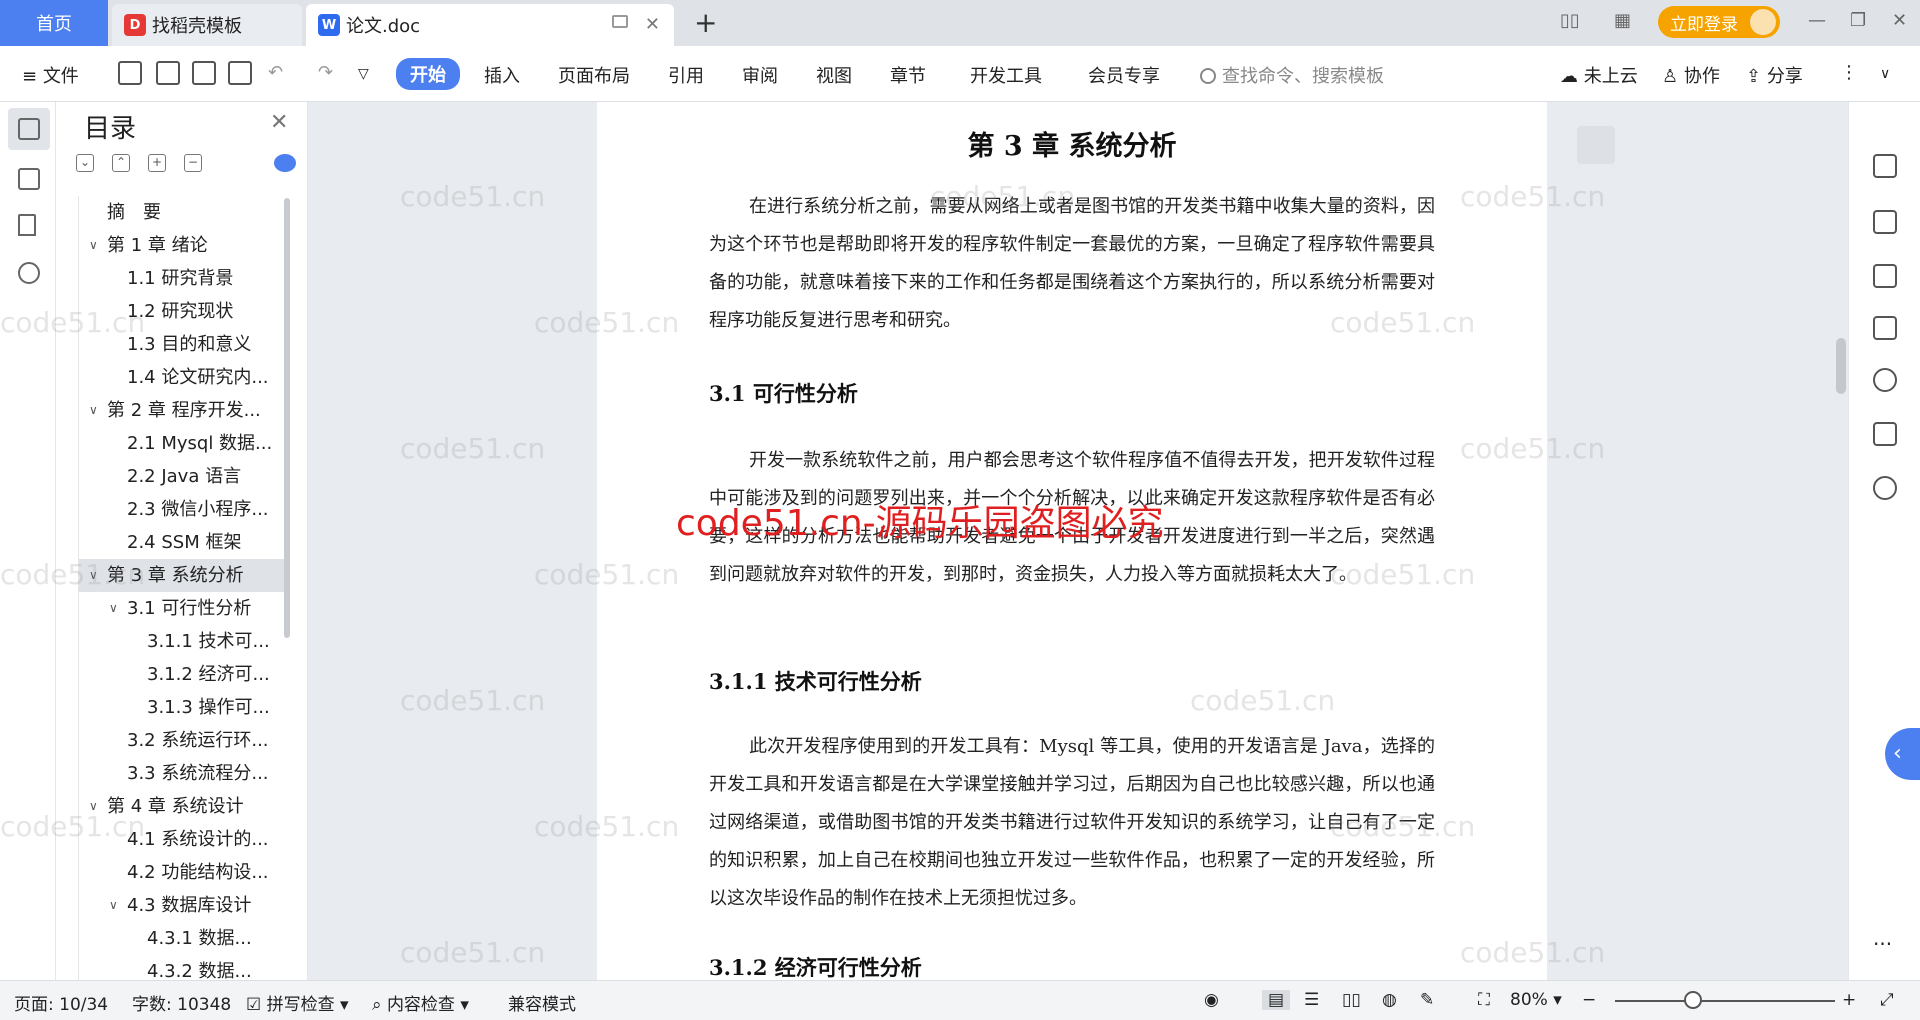 Image resolution: width=1920 pixels, height=1020 pixels. I want to click on cursor-icon, so click(1885, 222).